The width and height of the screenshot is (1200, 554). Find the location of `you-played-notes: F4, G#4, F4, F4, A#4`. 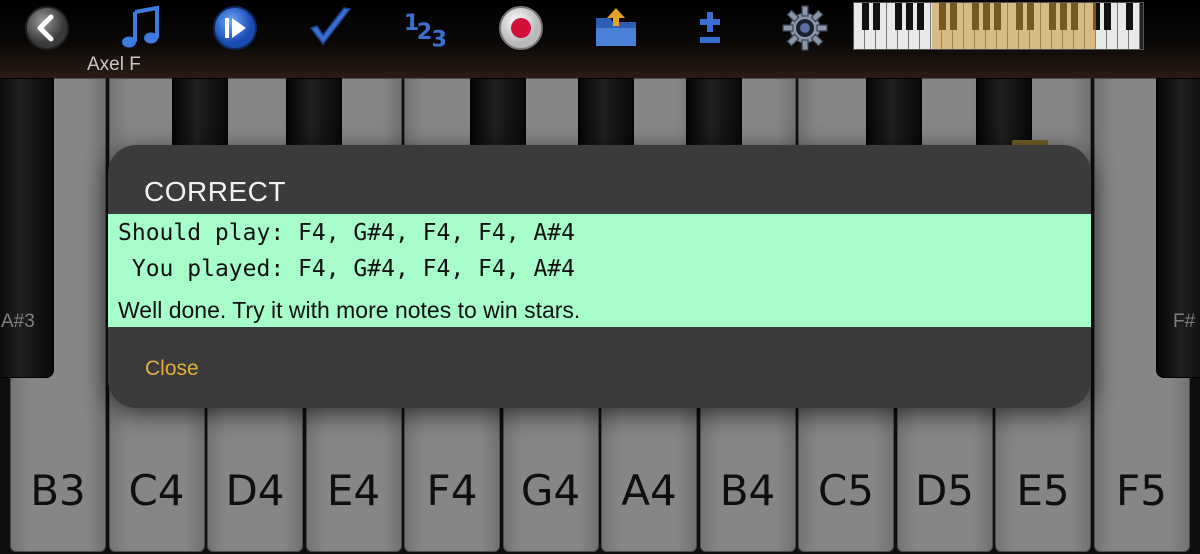

you-played-notes: F4, G#4, F4, F4, A#4 is located at coordinates (436, 269).